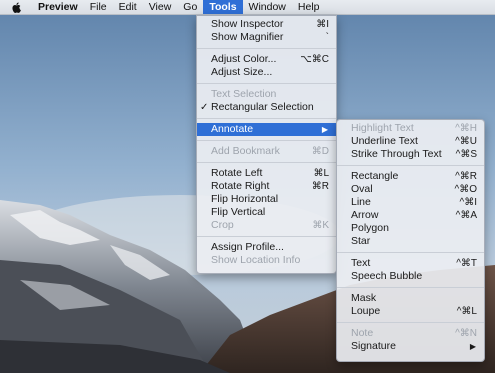 This screenshot has height=373, width=495. What do you see at coordinates (266, 24) in the screenshot?
I see `menu-item-show-inspector: Show Inspector ⌘I` at bounding box center [266, 24].